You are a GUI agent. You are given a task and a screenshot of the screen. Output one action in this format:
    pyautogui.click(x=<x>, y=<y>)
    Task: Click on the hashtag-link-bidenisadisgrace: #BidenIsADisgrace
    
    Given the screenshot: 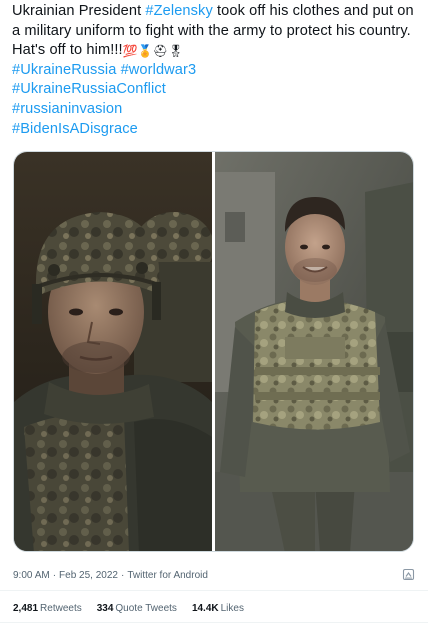 What is the action you would take?
    pyautogui.click(x=216, y=130)
    